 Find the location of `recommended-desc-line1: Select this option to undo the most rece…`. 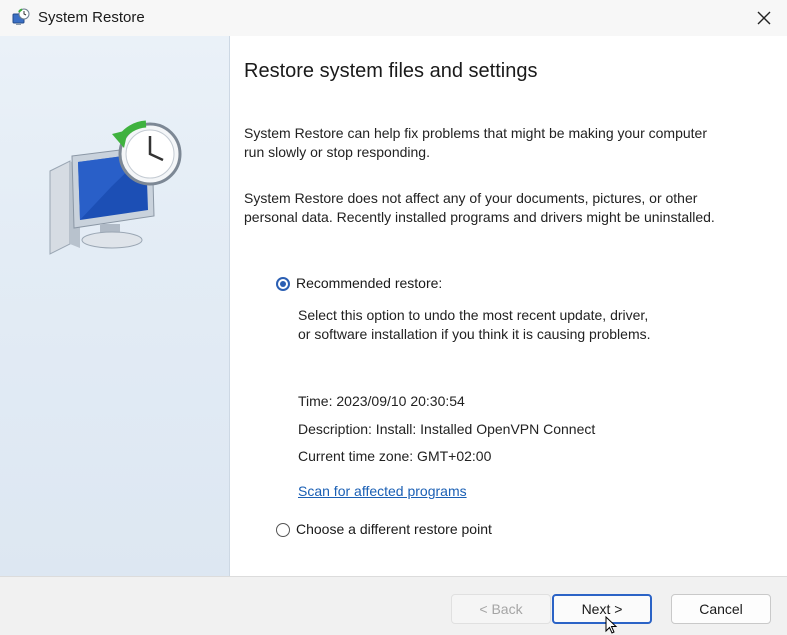

recommended-desc-line1: Select this option to undo the most rece… is located at coordinates (473, 315).